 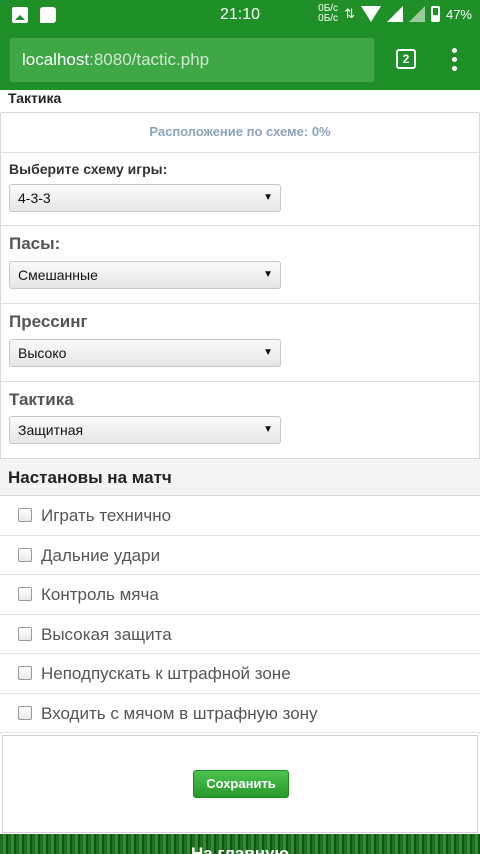 What do you see at coordinates (145, 198) in the screenshot?
I see `formation-select: 4-3-3 ▼` at bounding box center [145, 198].